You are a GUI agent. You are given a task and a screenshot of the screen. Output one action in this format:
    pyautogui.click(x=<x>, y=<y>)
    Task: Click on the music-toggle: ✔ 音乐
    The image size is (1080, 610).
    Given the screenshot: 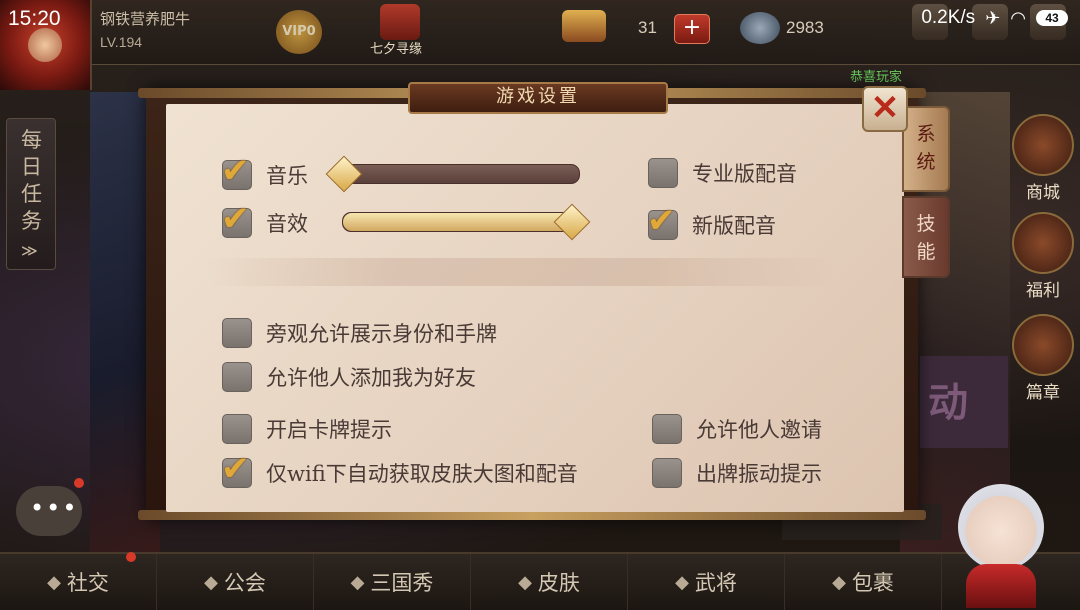 What is the action you would take?
    pyautogui.click(x=264, y=171)
    